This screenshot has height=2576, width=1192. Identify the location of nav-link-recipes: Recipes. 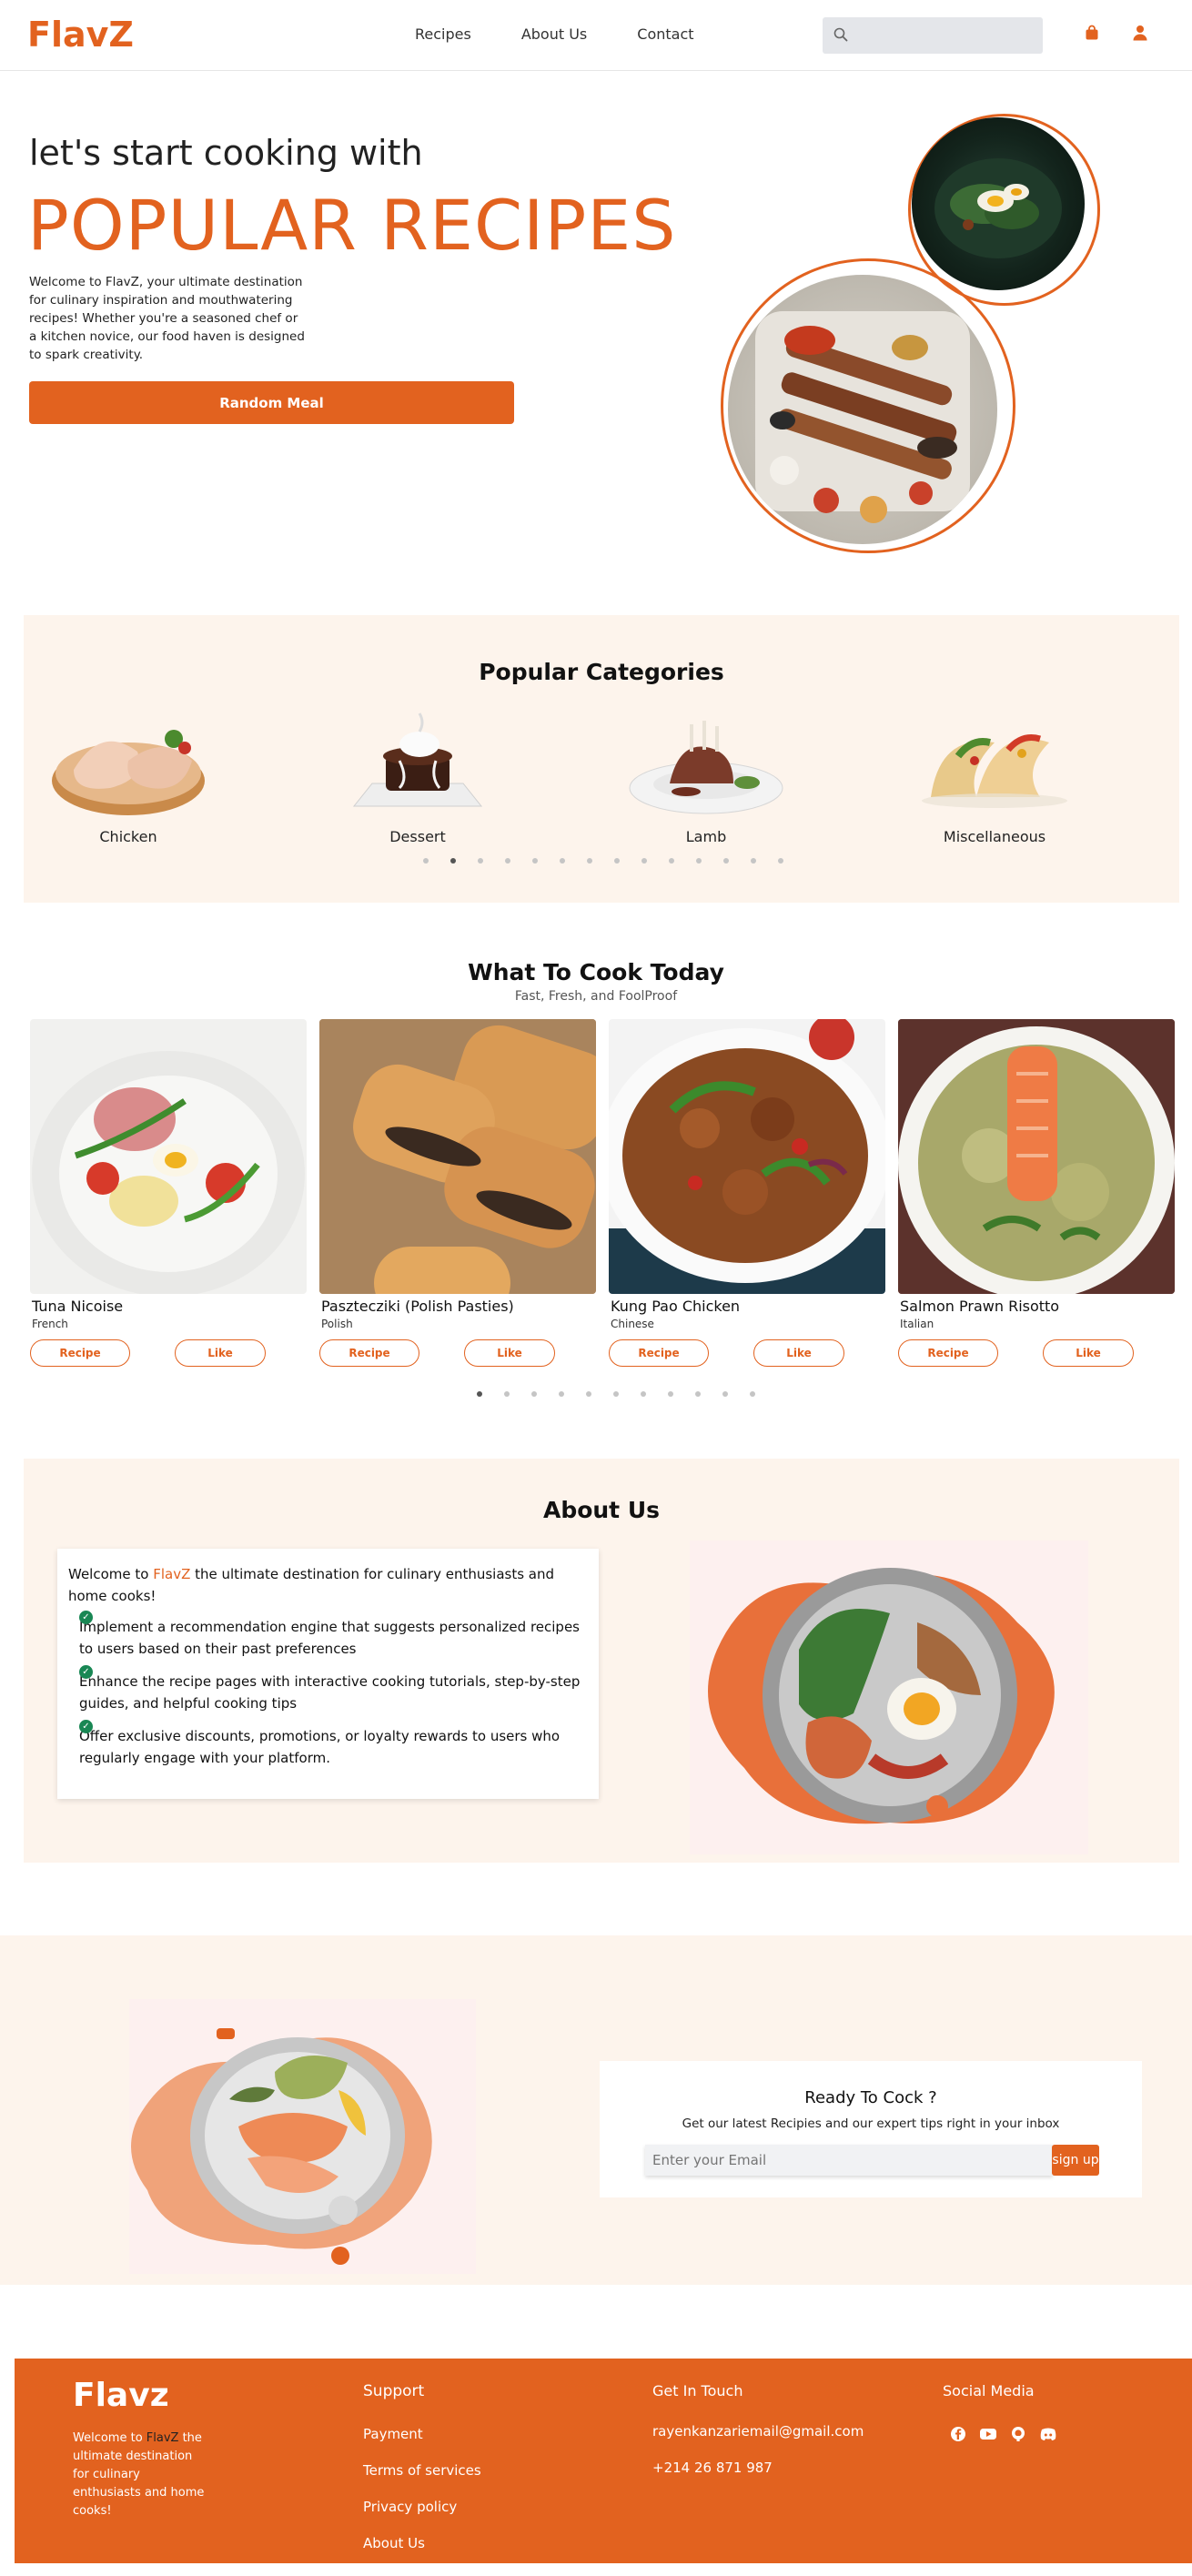
(443, 34).